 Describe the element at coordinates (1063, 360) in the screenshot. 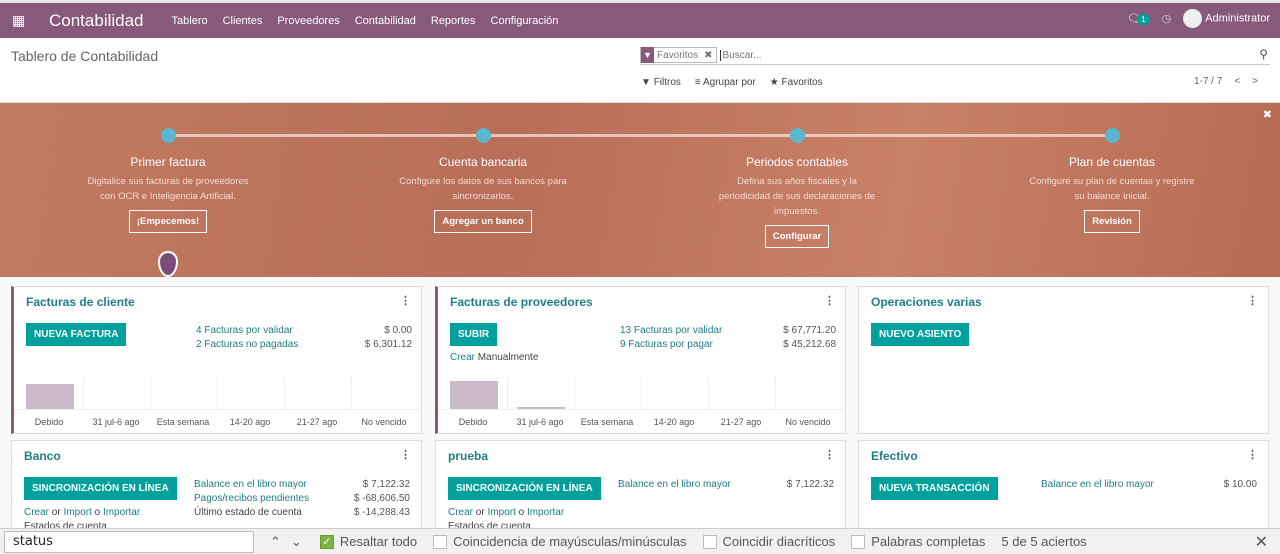

I see `card-misc-operations: Operaciones varias ⋮ Nuevo asiento` at that location.